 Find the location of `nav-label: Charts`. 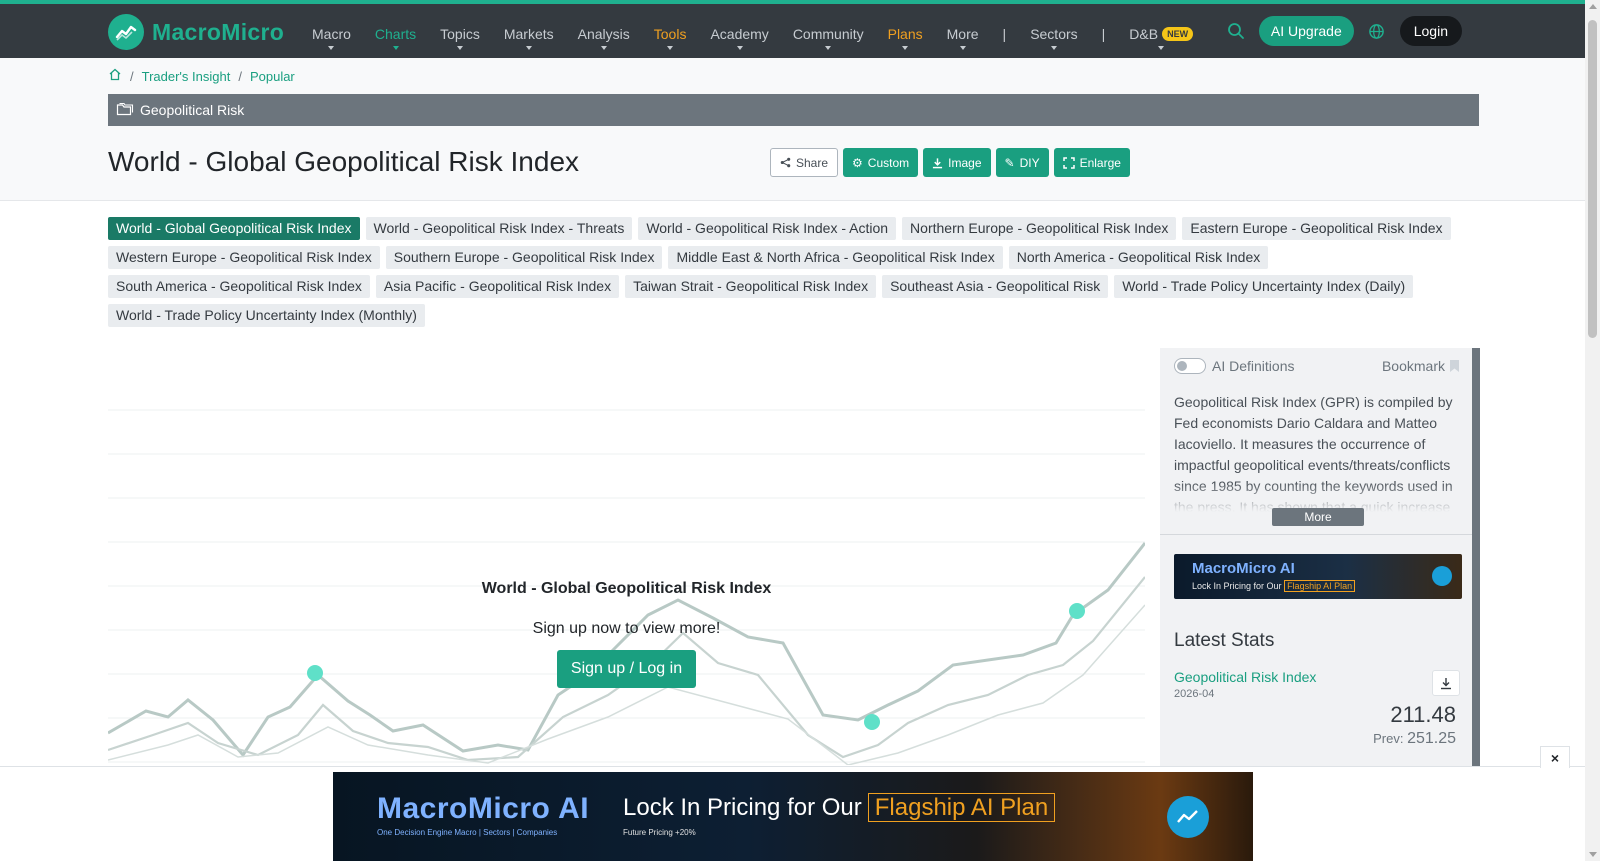

nav-label: Charts is located at coordinates (395, 34).